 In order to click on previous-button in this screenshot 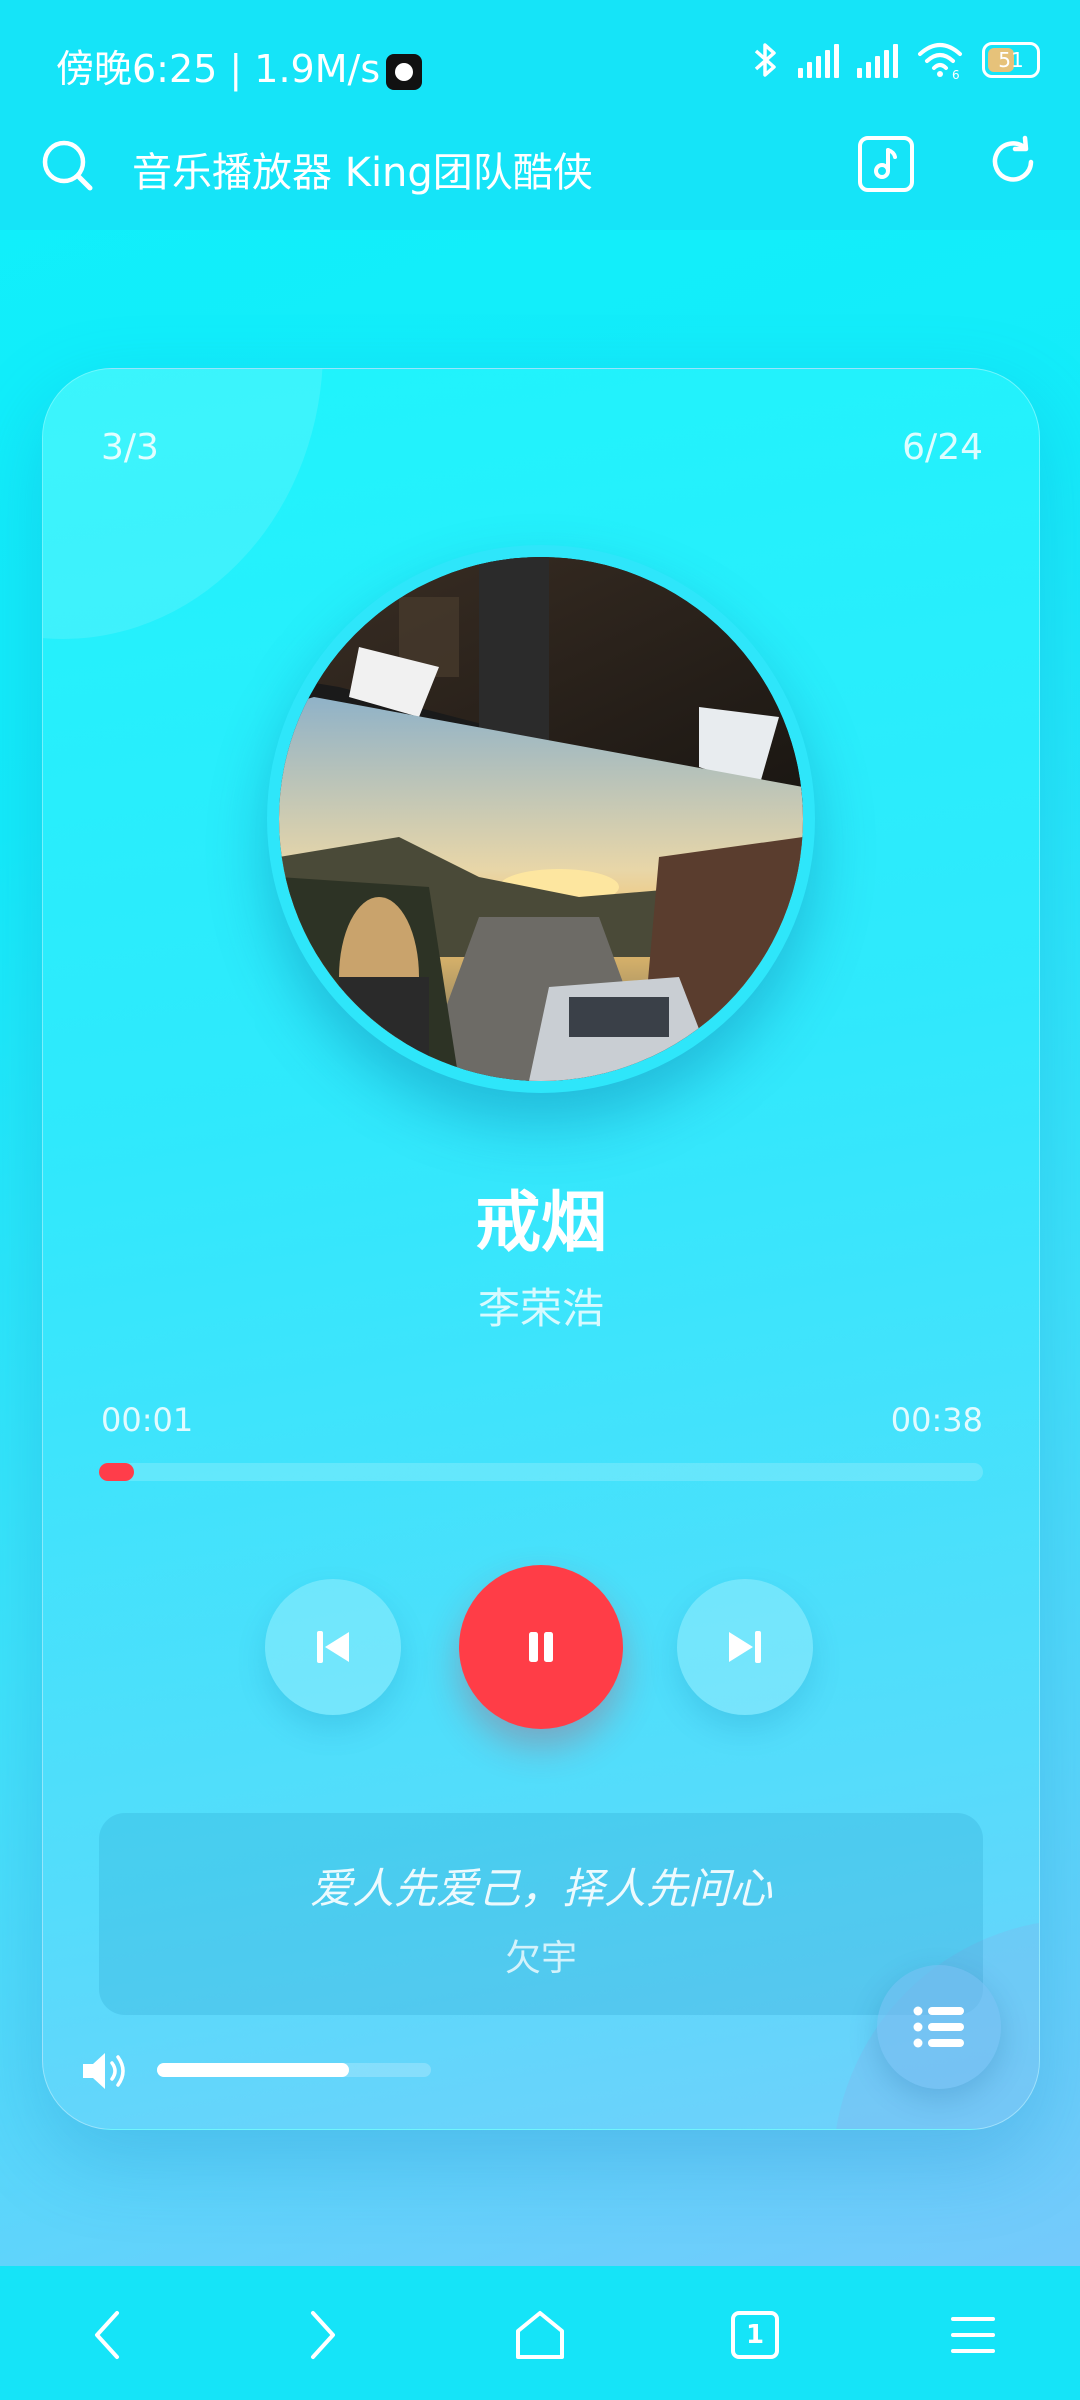, I will do `click(333, 1647)`.